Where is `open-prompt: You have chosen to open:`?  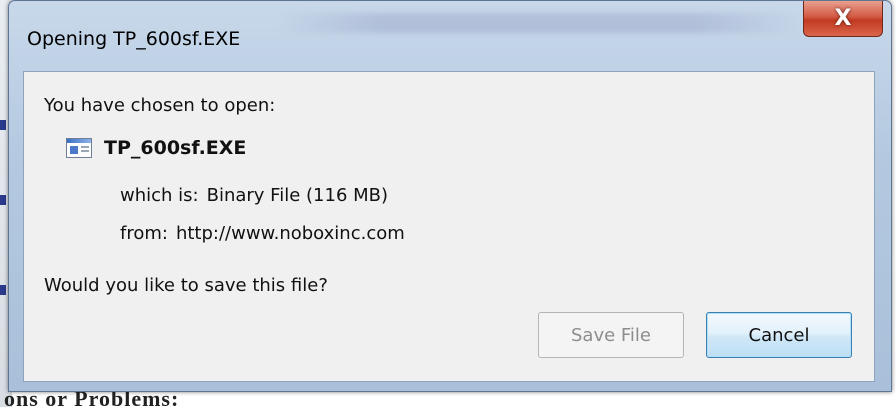 open-prompt: You have chosen to open: is located at coordinates (160, 105).